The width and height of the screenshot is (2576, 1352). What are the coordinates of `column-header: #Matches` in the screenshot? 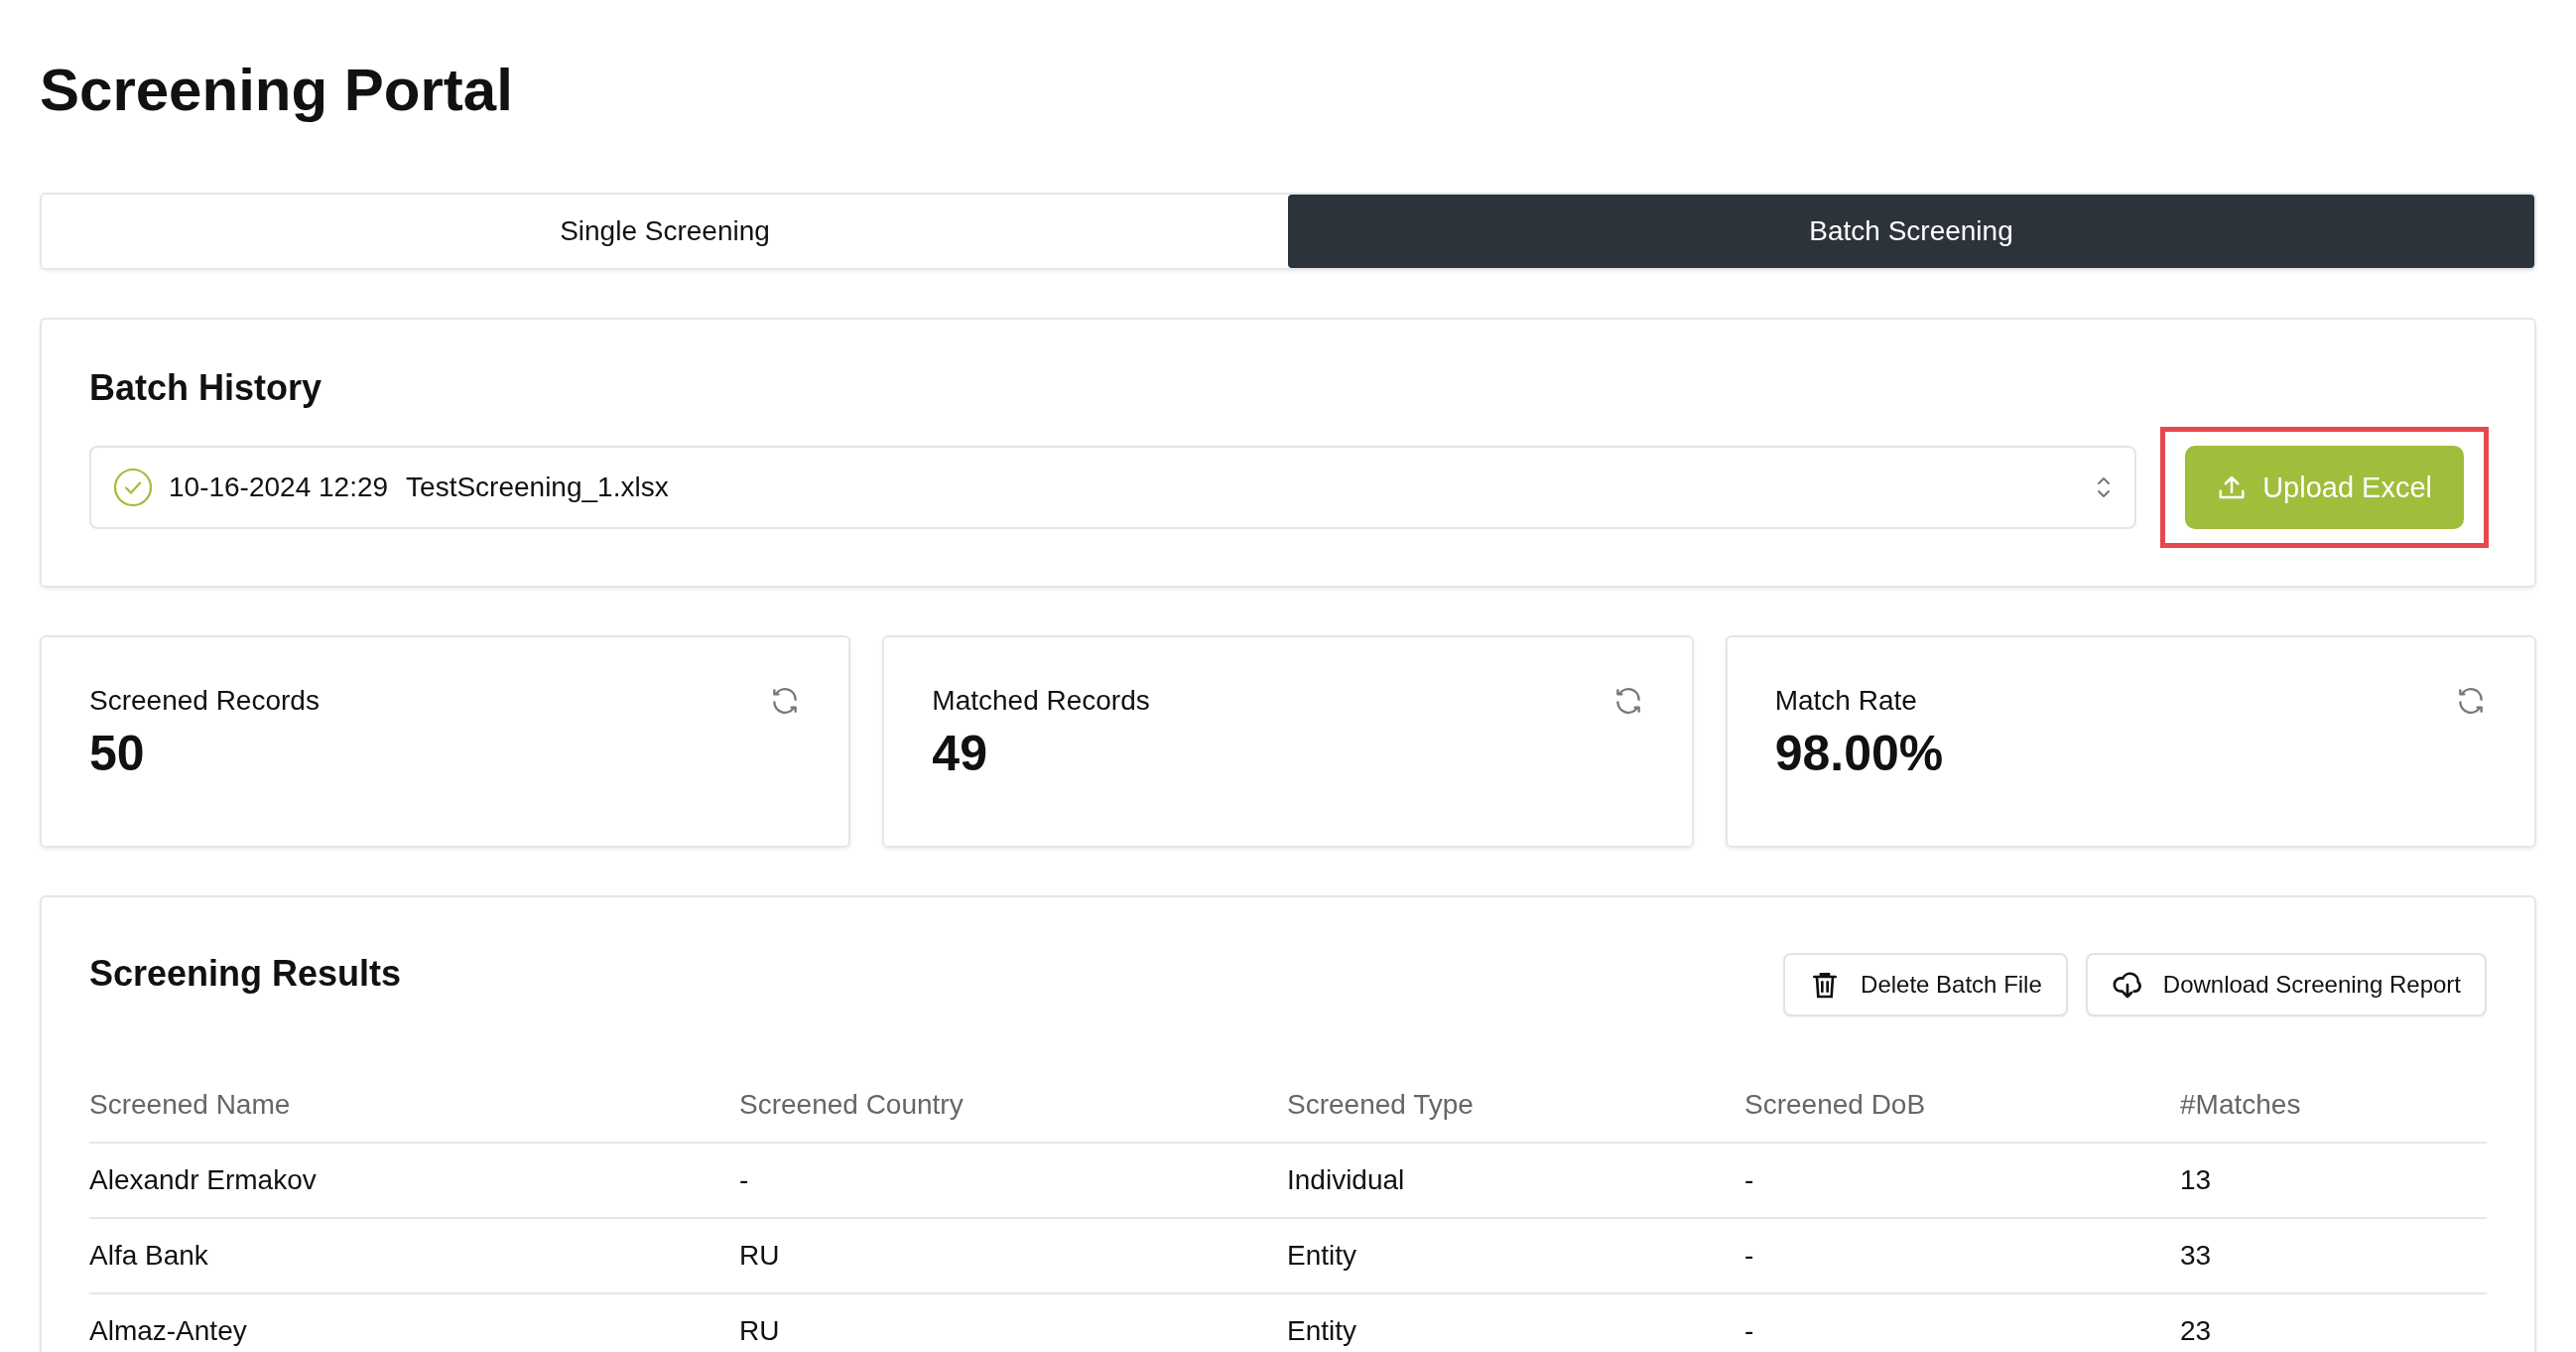 It's located at (2241, 1105).